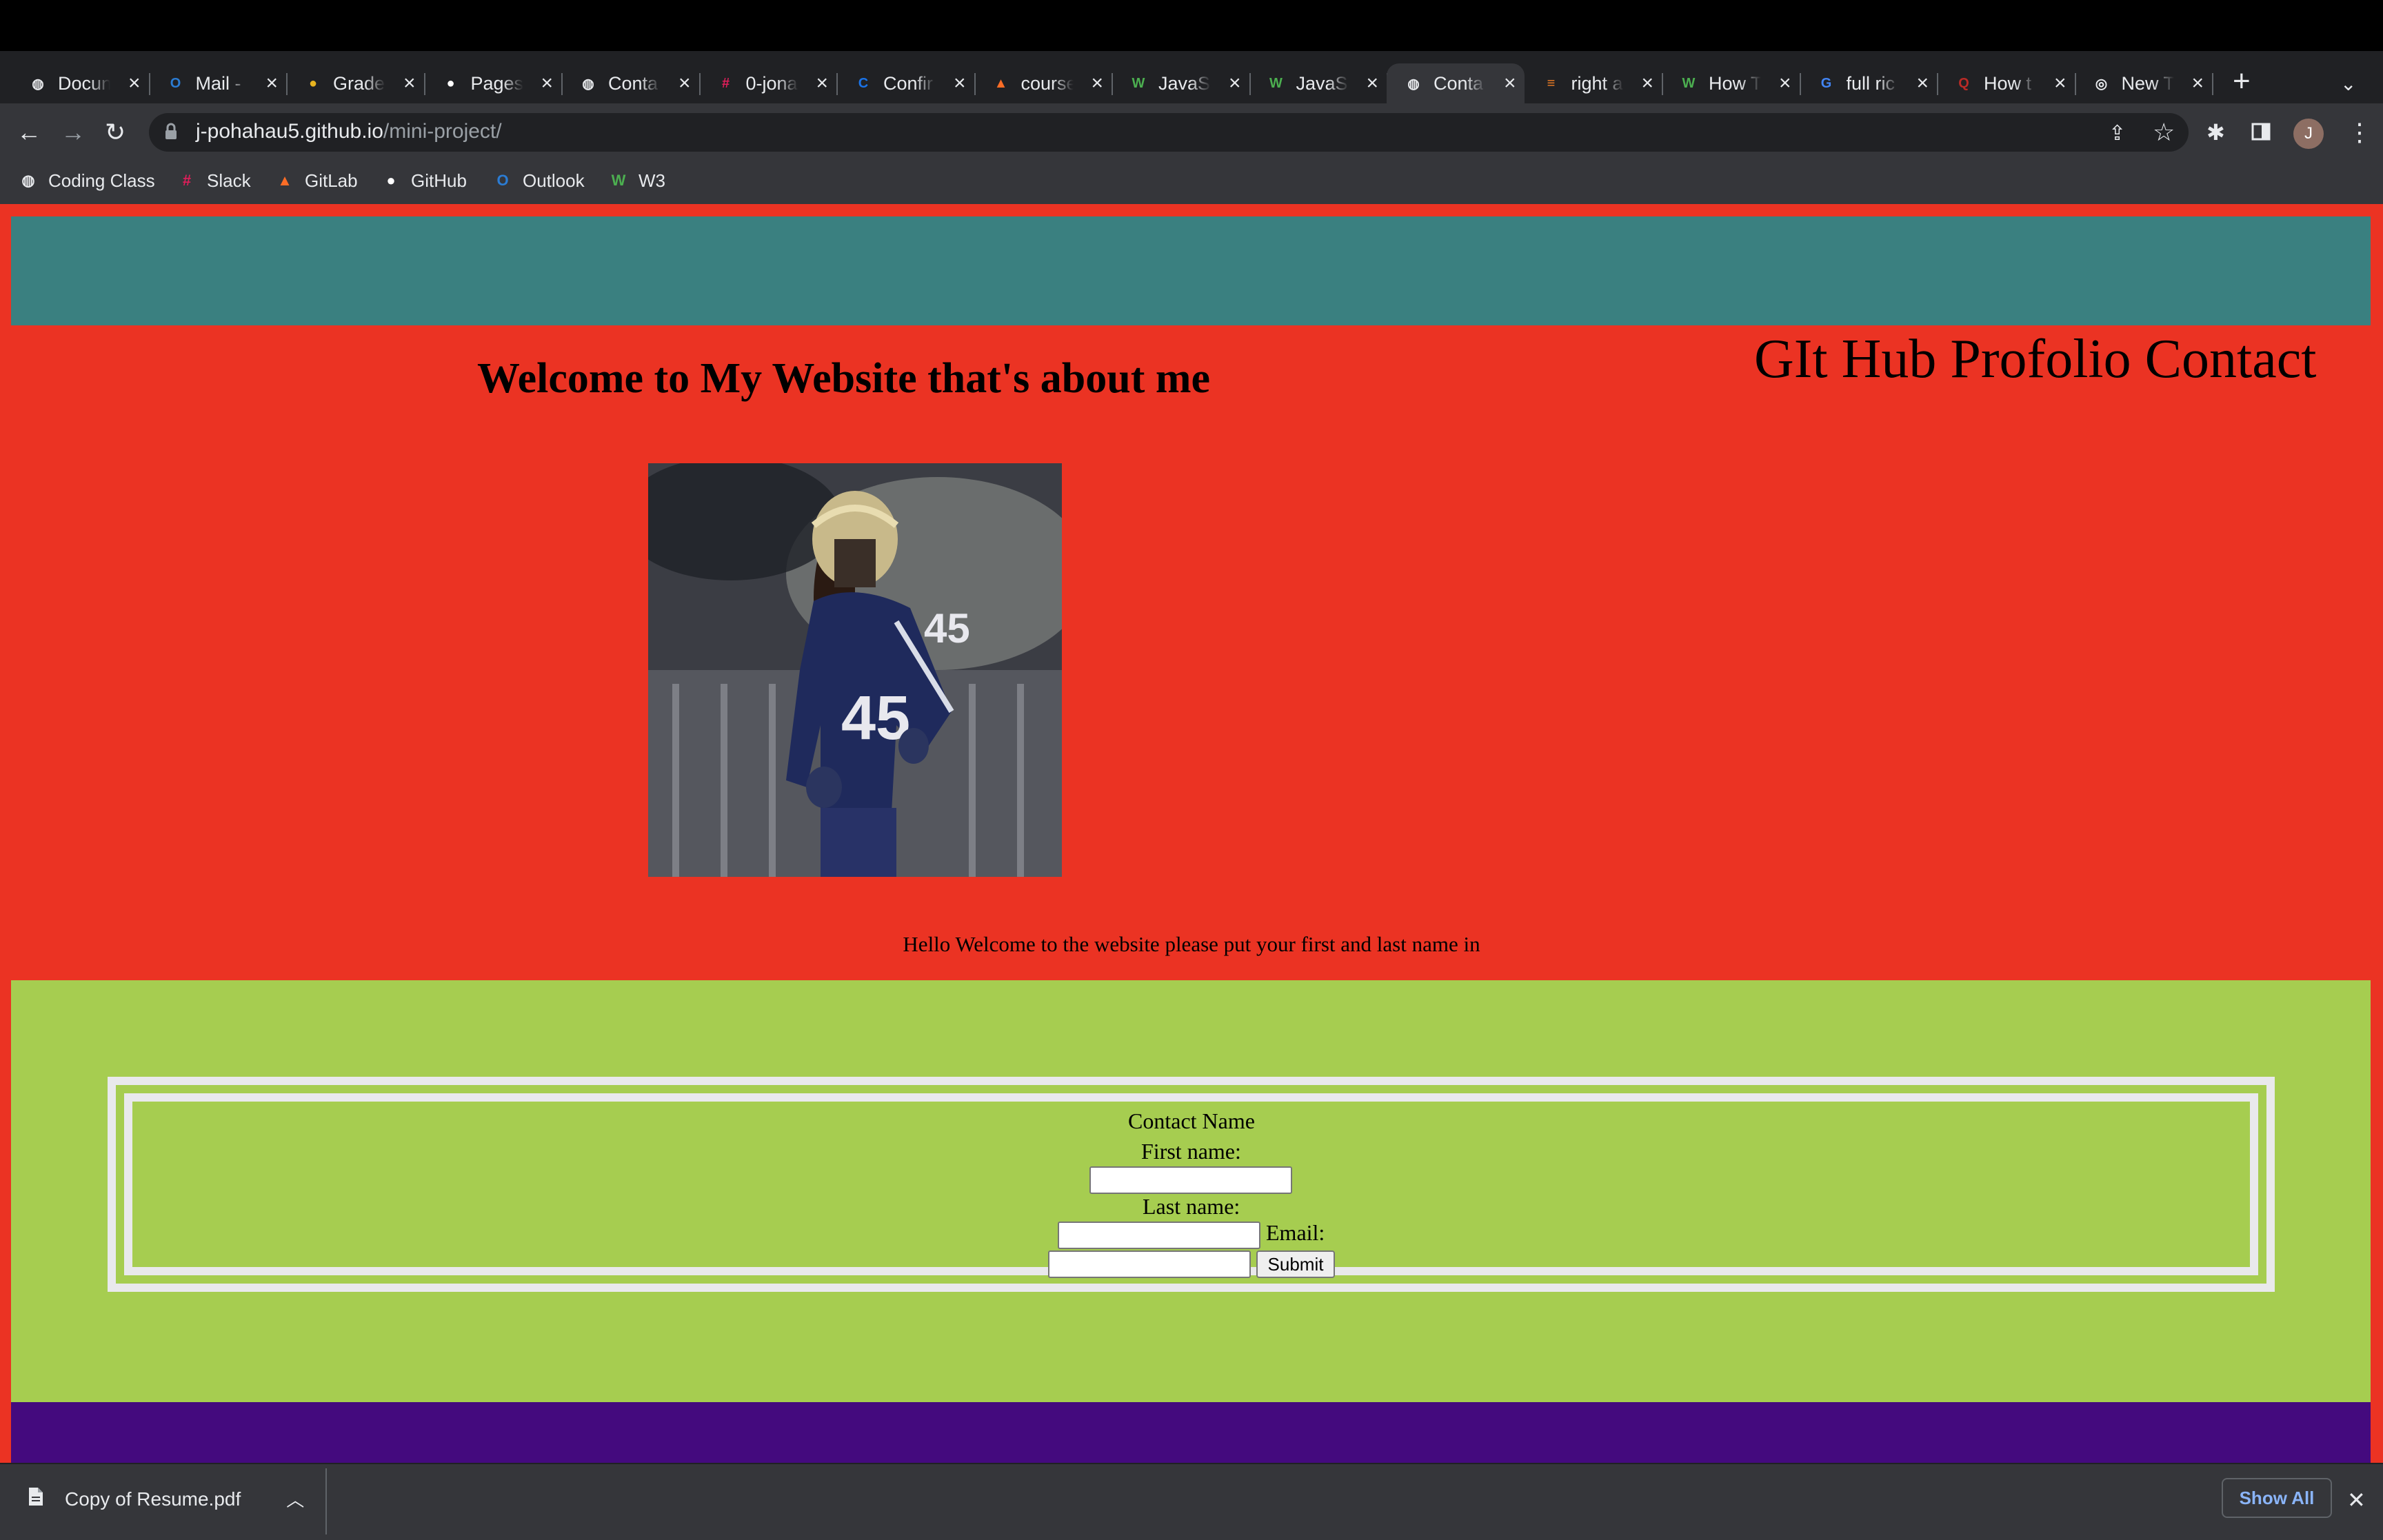 The image size is (2383, 1540). I want to click on outlook-icon: O, so click(175, 83).